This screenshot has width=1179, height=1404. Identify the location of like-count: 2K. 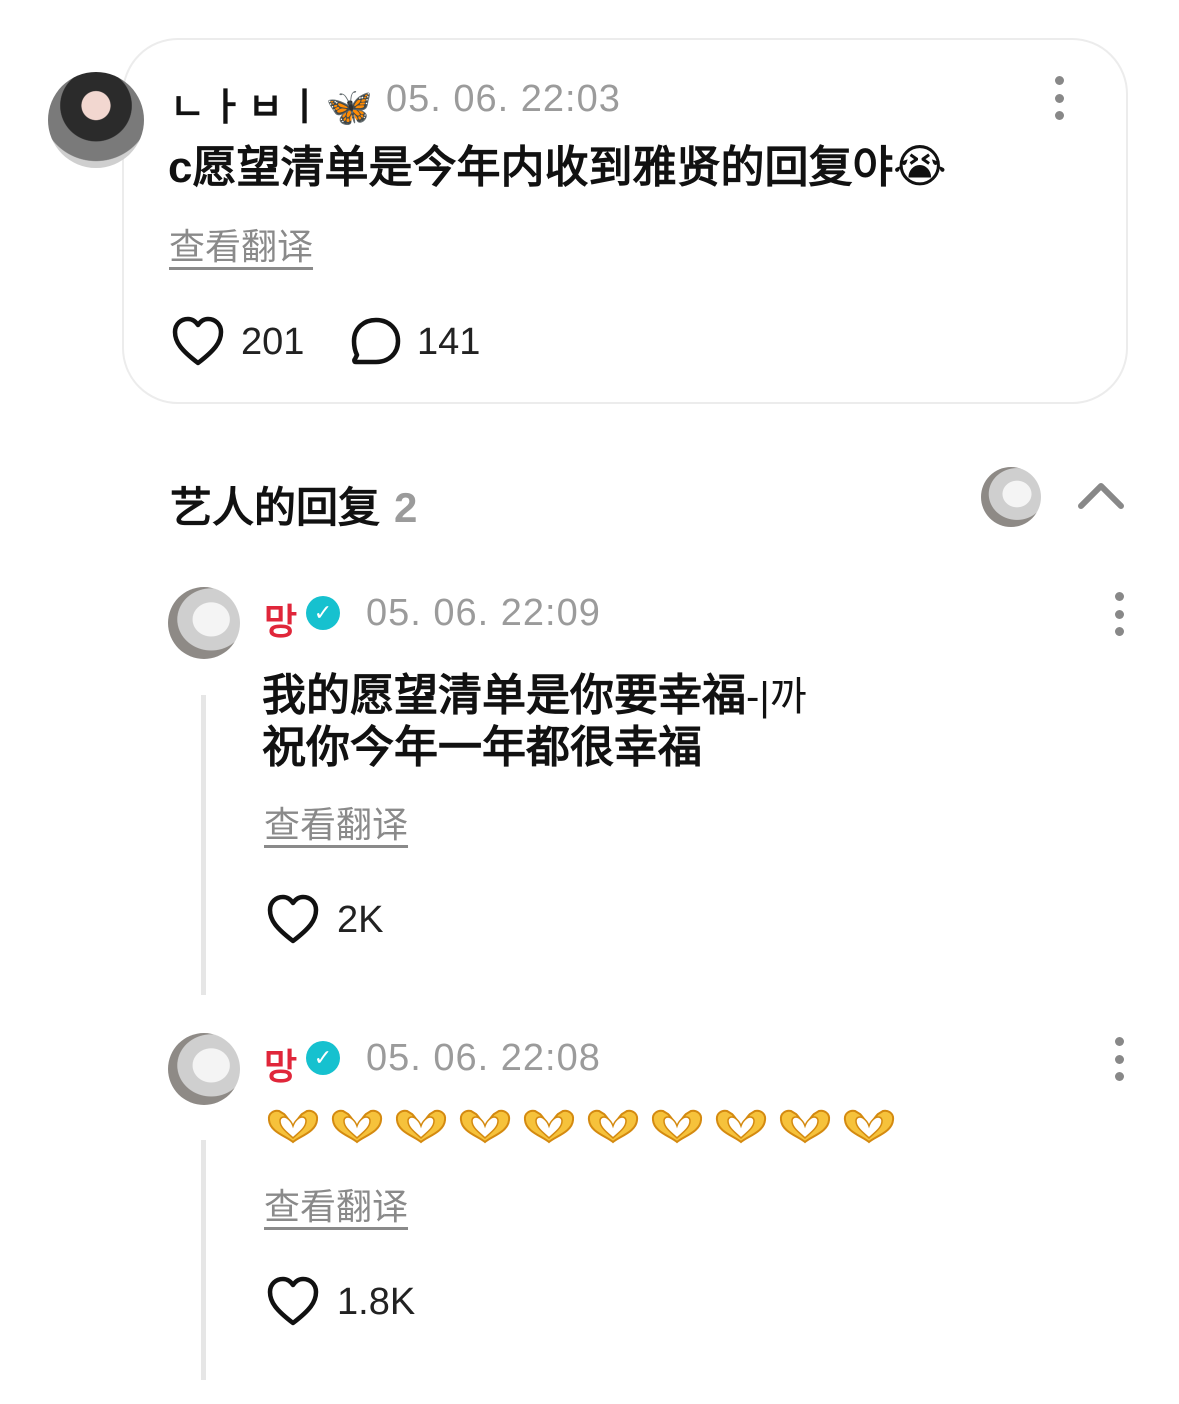
(360, 920).